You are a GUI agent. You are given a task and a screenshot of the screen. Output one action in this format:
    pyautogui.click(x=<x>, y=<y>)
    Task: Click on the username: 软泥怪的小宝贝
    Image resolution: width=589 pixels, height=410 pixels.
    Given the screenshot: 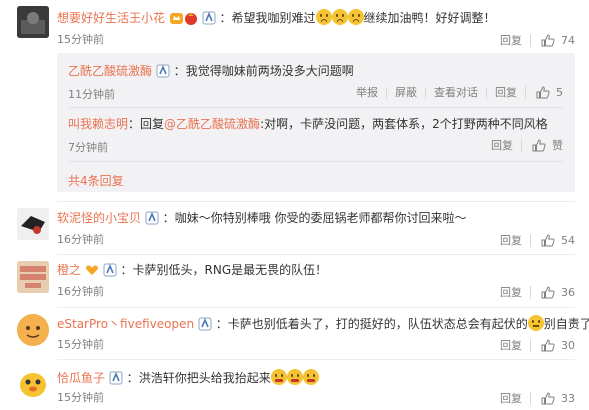 What is the action you would take?
    pyautogui.click(x=99, y=218)
    